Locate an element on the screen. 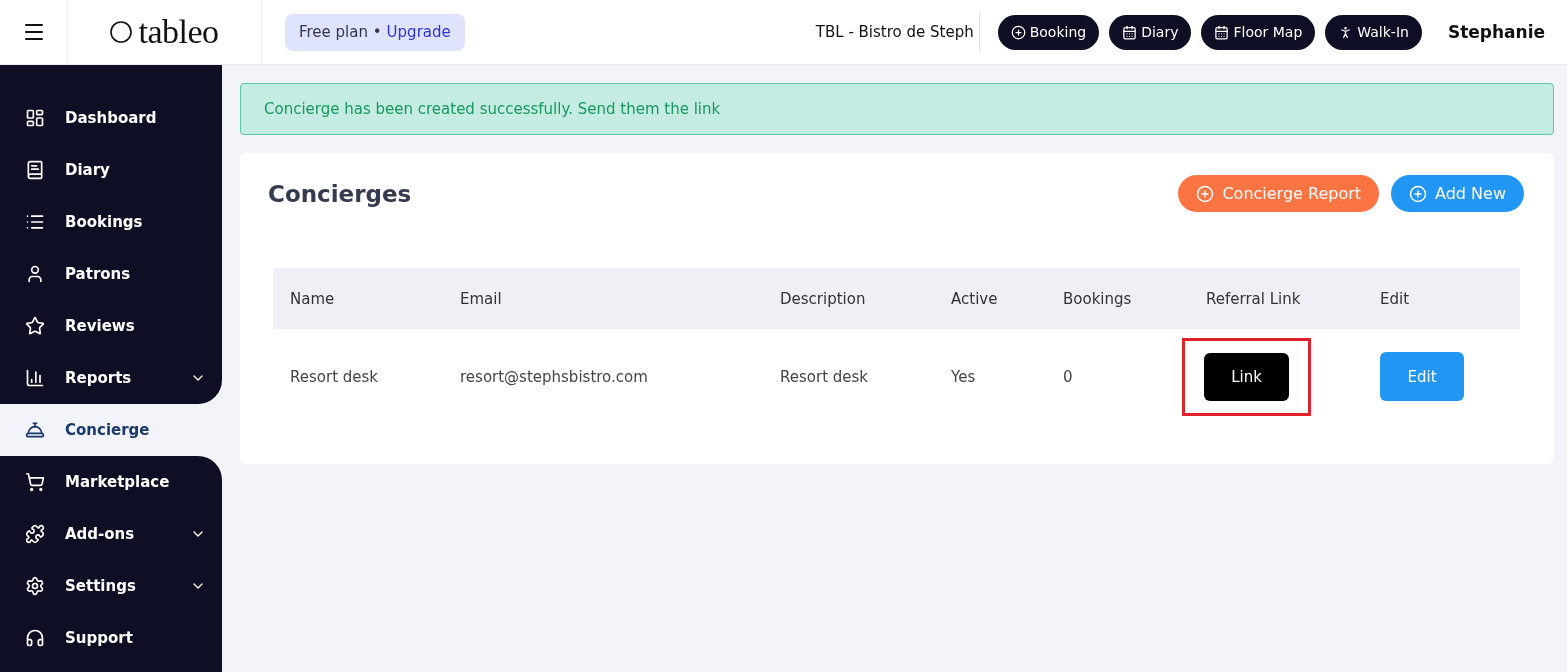 The width and height of the screenshot is (1567, 672). sidebar-item: Patrons is located at coordinates (111, 274).